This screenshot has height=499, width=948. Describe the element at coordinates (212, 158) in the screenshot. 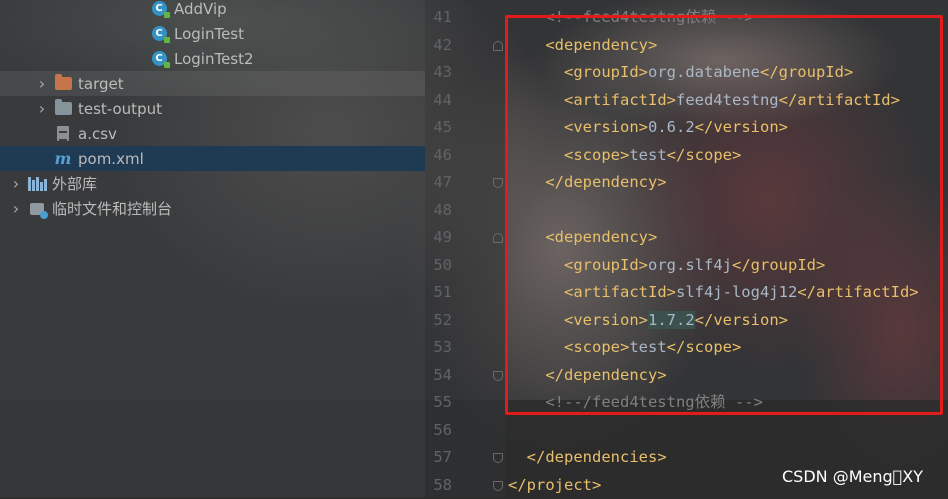

I see `tree-item: m pom.xml` at that location.